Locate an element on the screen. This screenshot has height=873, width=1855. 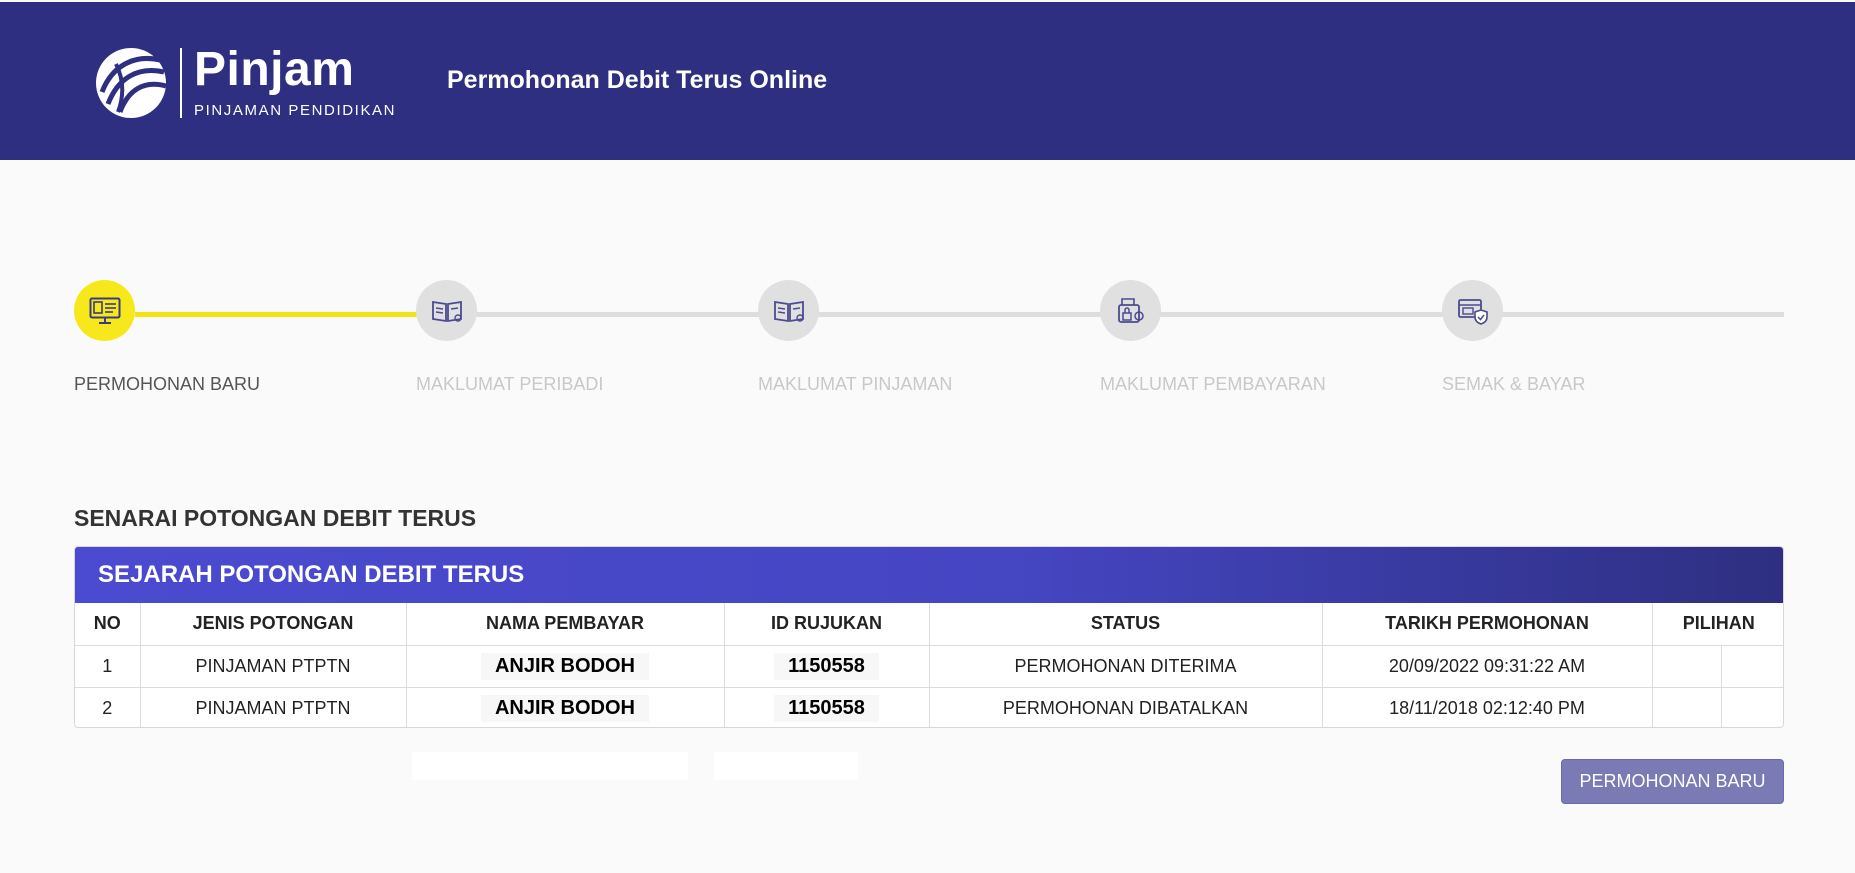
payment-shield-icon is located at coordinates (1472, 311).